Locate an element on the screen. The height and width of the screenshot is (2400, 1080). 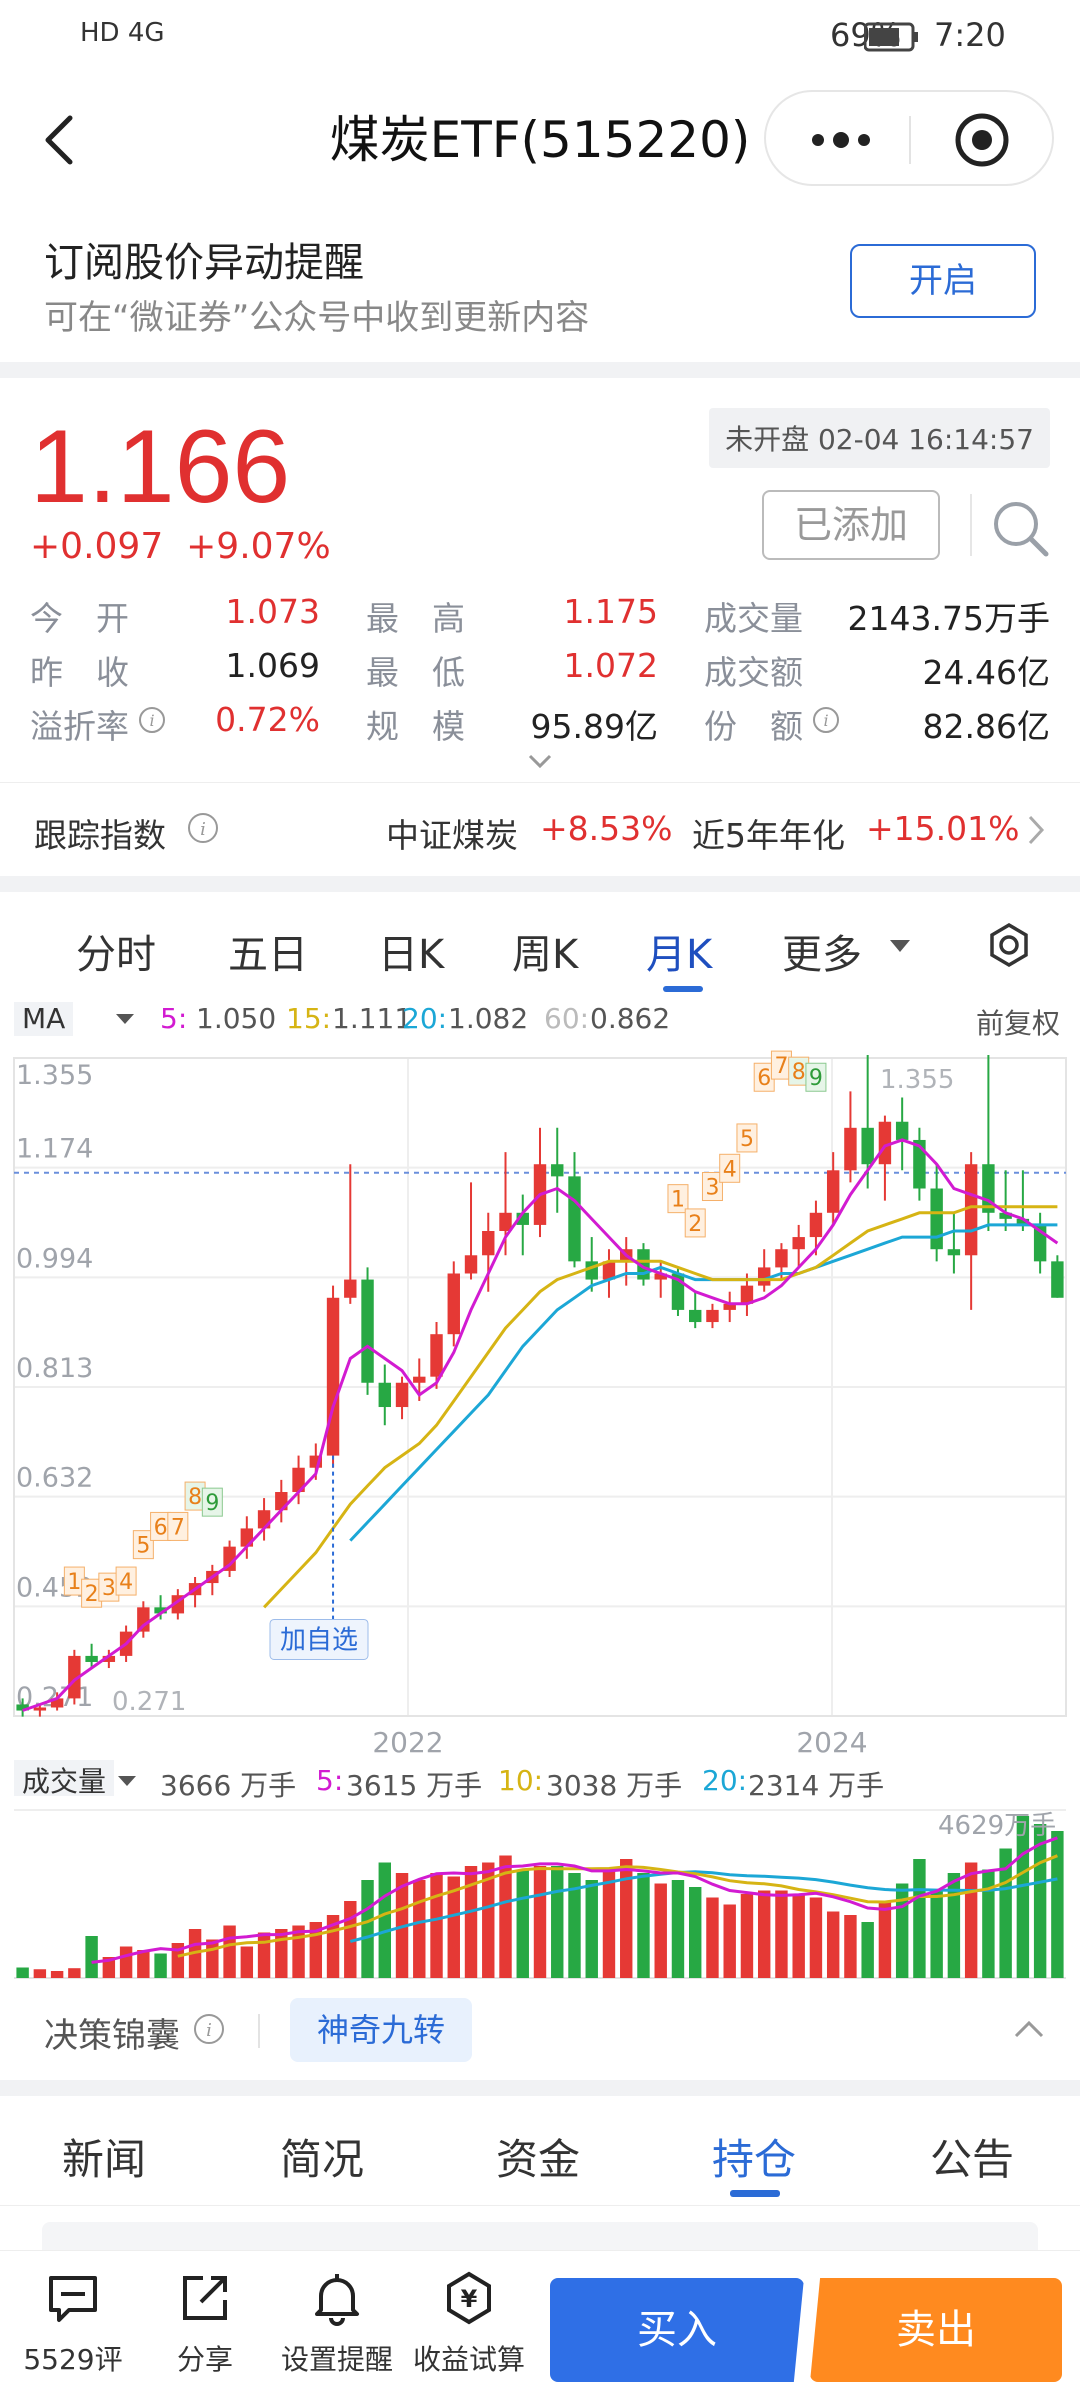
tab-weekly-k: 周K is located at coordinates (545, 951).